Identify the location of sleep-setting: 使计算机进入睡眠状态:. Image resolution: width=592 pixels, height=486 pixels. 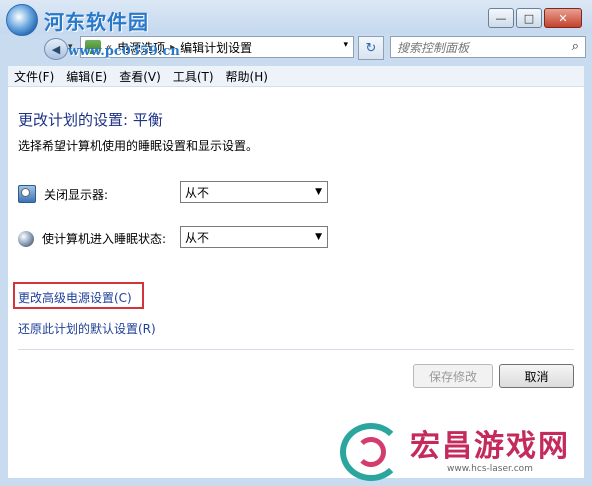
(92, 238).